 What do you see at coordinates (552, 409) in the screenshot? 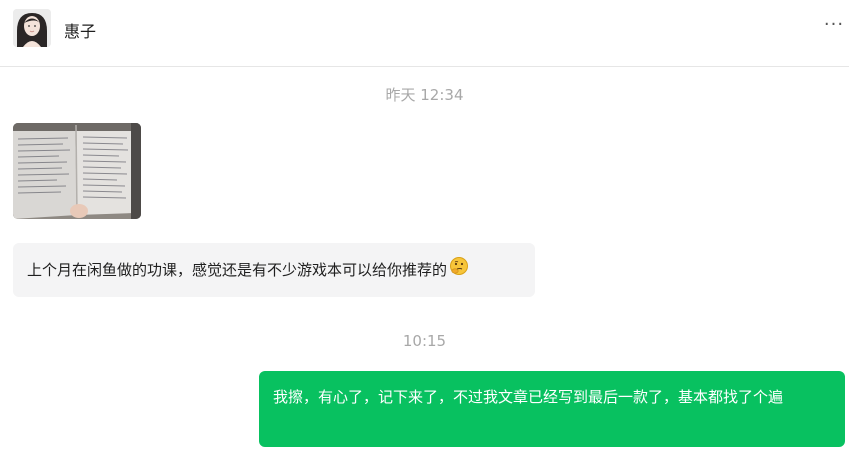
I see `outgoing-message-bubble: 我擦，有心了，记下来了，不过我文章已经写到最后一款了，基本都找了个遍` at bounding box center [552, 409].